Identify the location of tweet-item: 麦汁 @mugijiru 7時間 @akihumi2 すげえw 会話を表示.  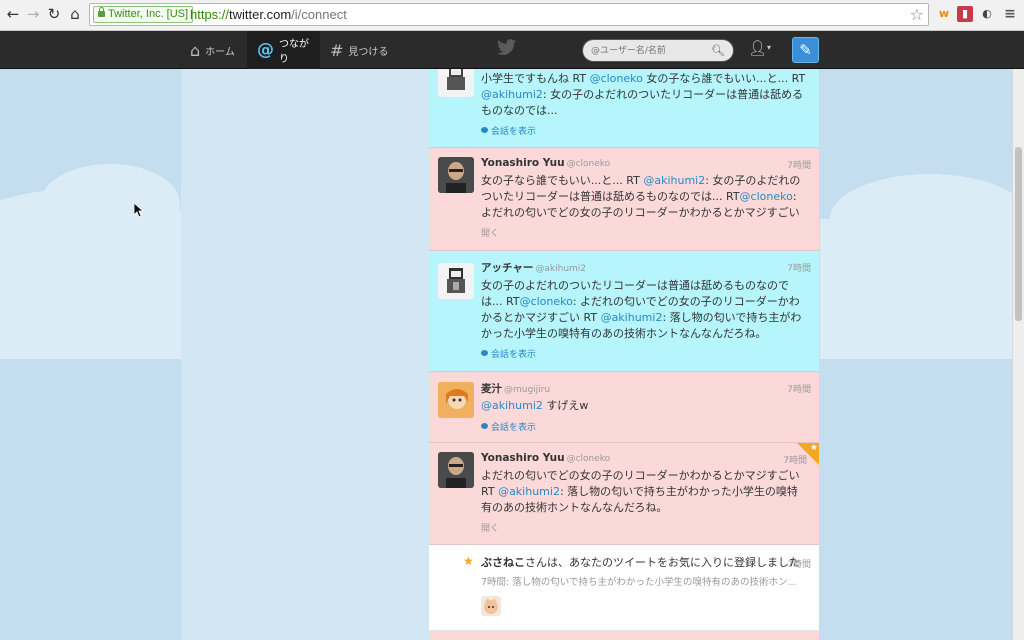
(624, 407).